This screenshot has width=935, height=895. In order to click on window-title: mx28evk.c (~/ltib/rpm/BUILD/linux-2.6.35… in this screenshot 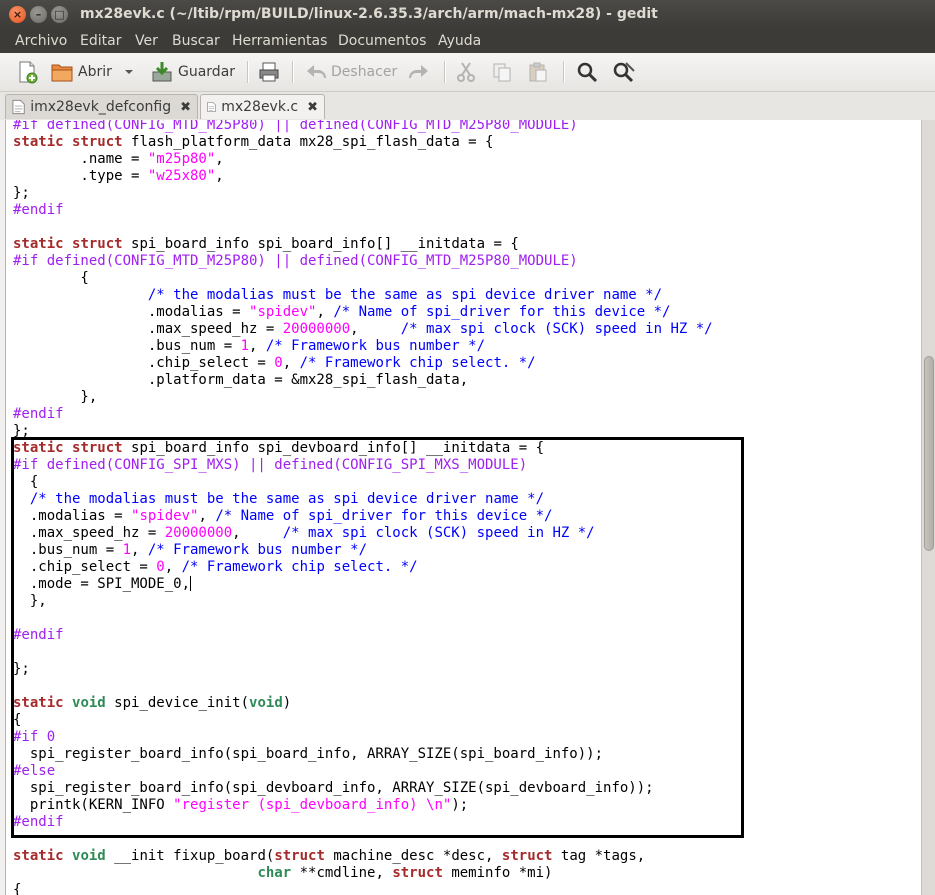, I will do `click(369, 14)`.